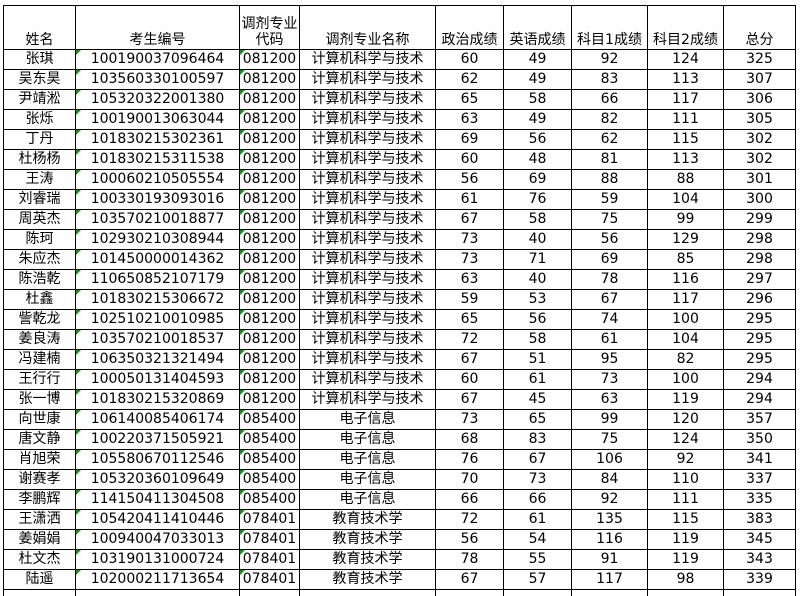 The width and height of the screenshot is (800, 596). I want to click on header-id: 考生编号, so click(158, 28).